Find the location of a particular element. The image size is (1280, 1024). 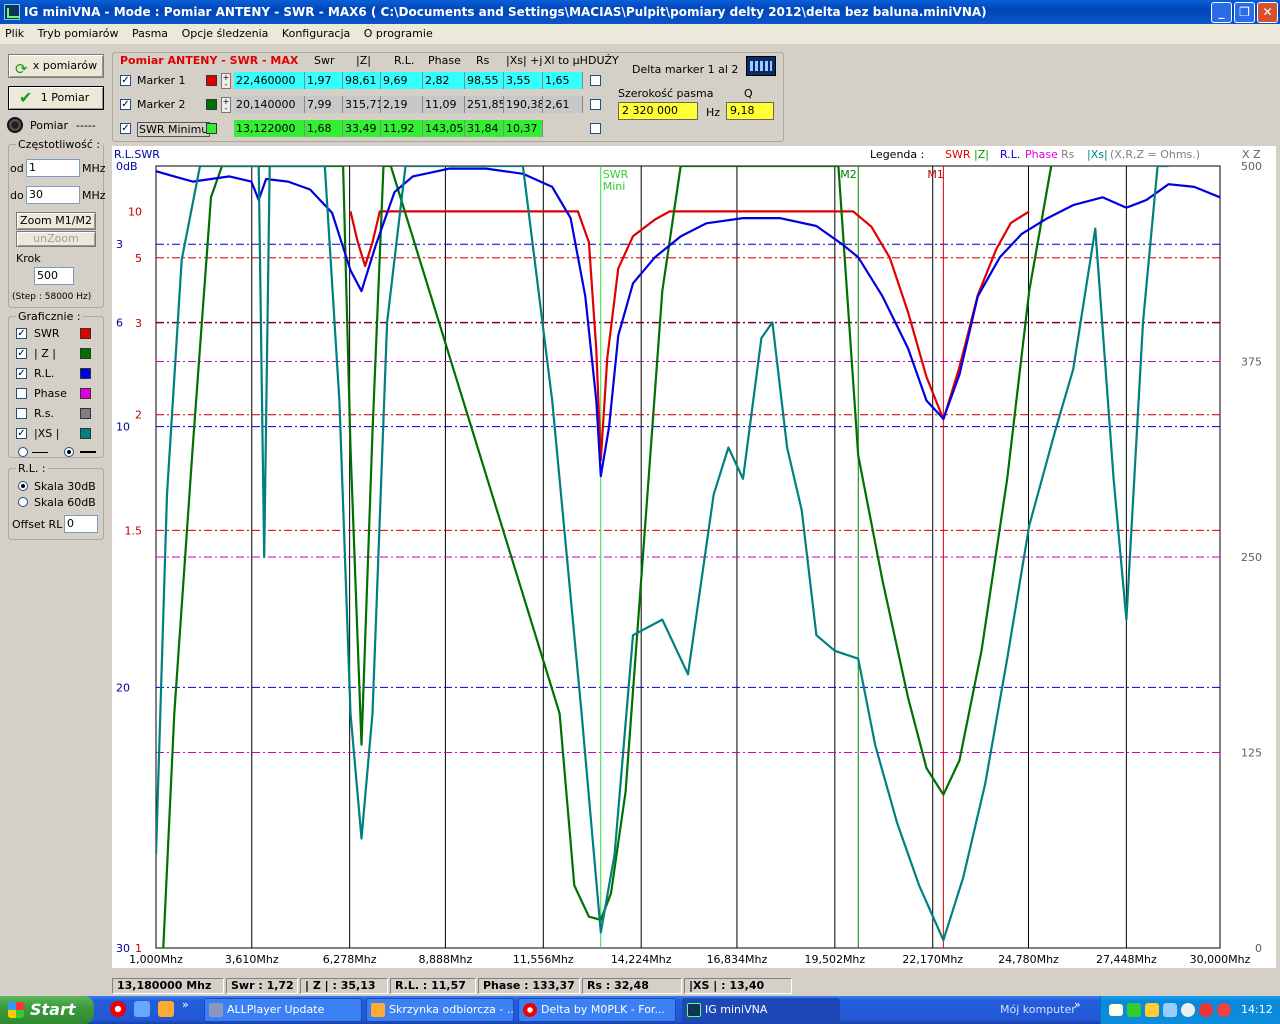

header-rs: Rs is located at coordinates (483, 60).